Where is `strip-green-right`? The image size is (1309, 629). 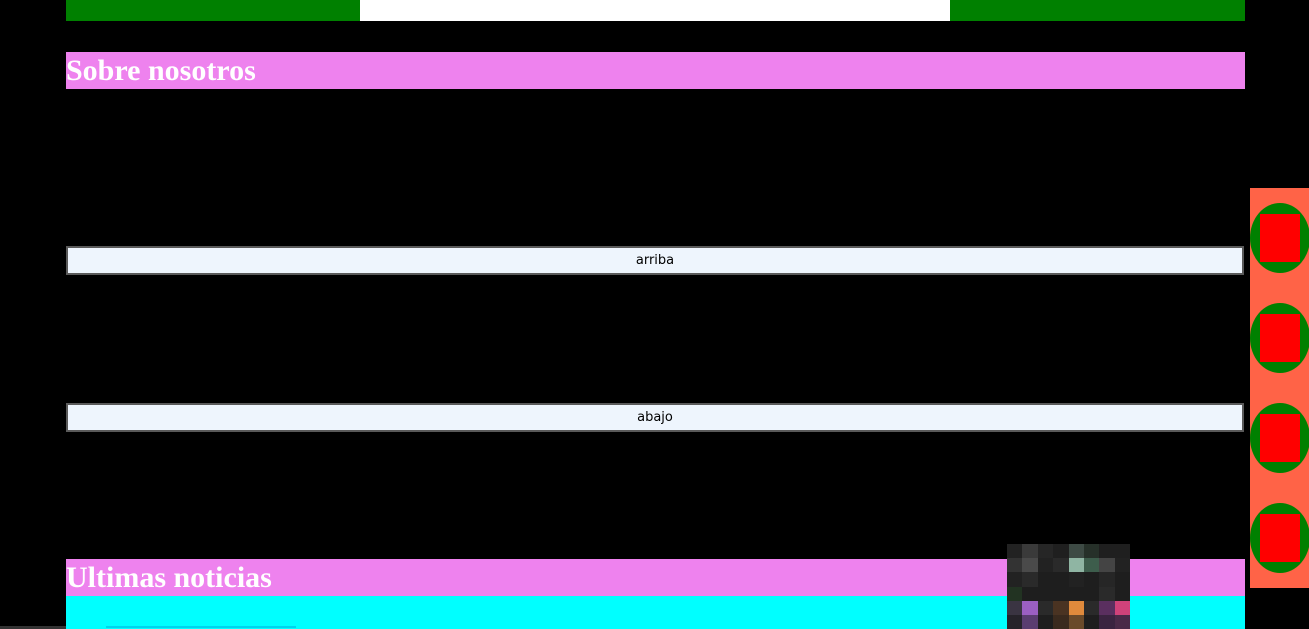 strip-green-right is located at coordinates (1097, 10).